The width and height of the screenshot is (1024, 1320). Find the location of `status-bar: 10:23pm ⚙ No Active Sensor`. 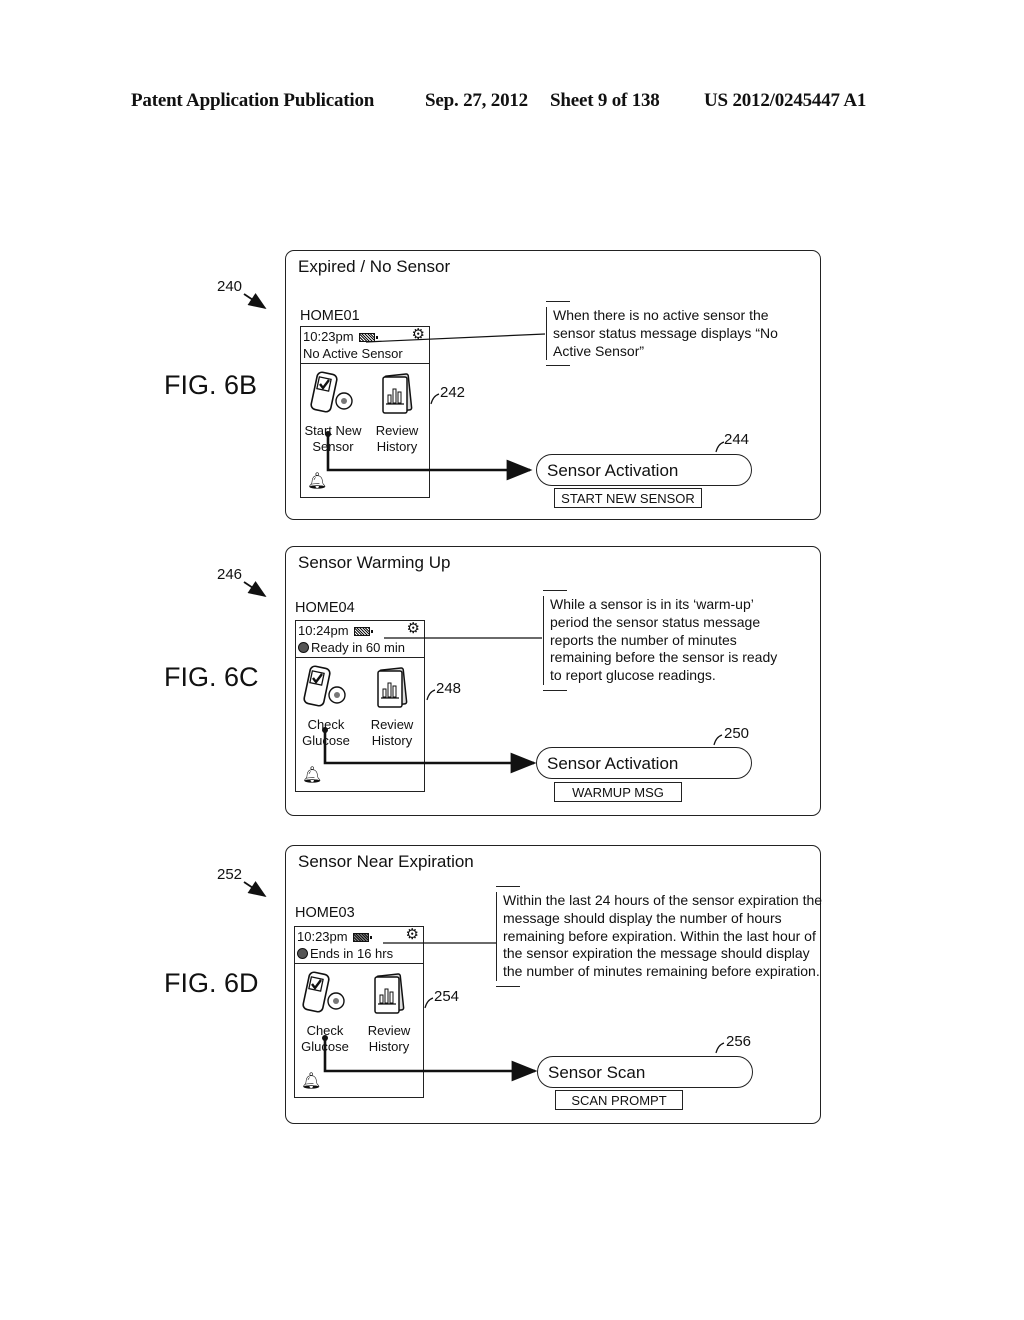

status-bar: 10:23pm ⚙ No Active Sensor is located at coordinates (365, 345).